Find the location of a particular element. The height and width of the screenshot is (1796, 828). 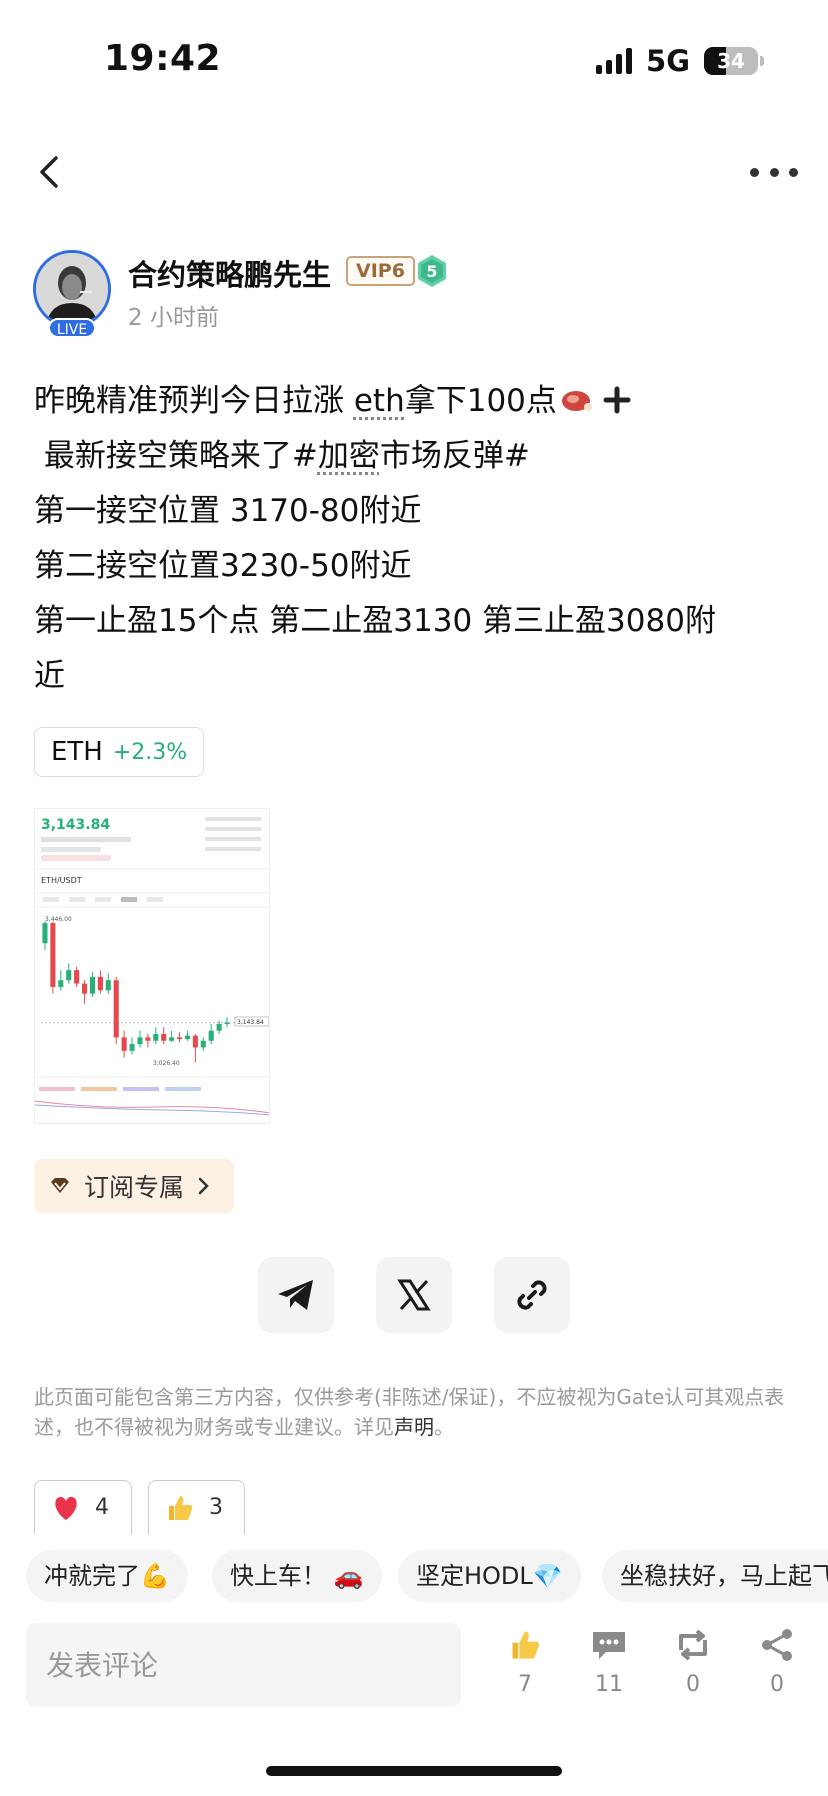

heart-icon is located at coordinates (66, 1508).